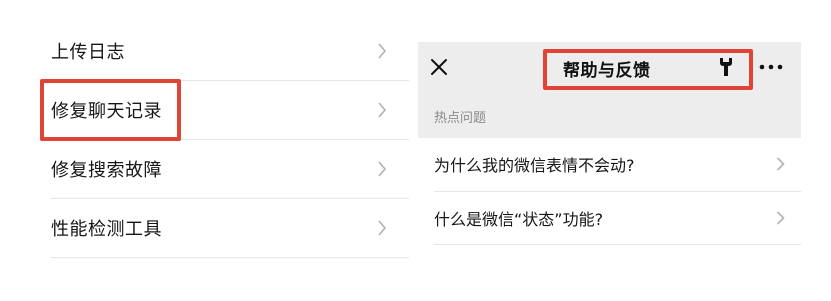 This screenshot has height=301, width=831. What do you see at coordinates (230, 228) in the screenshot?
I see `settings-item-performance-tool: 性能检测工具` at bounding box center [230, 228].